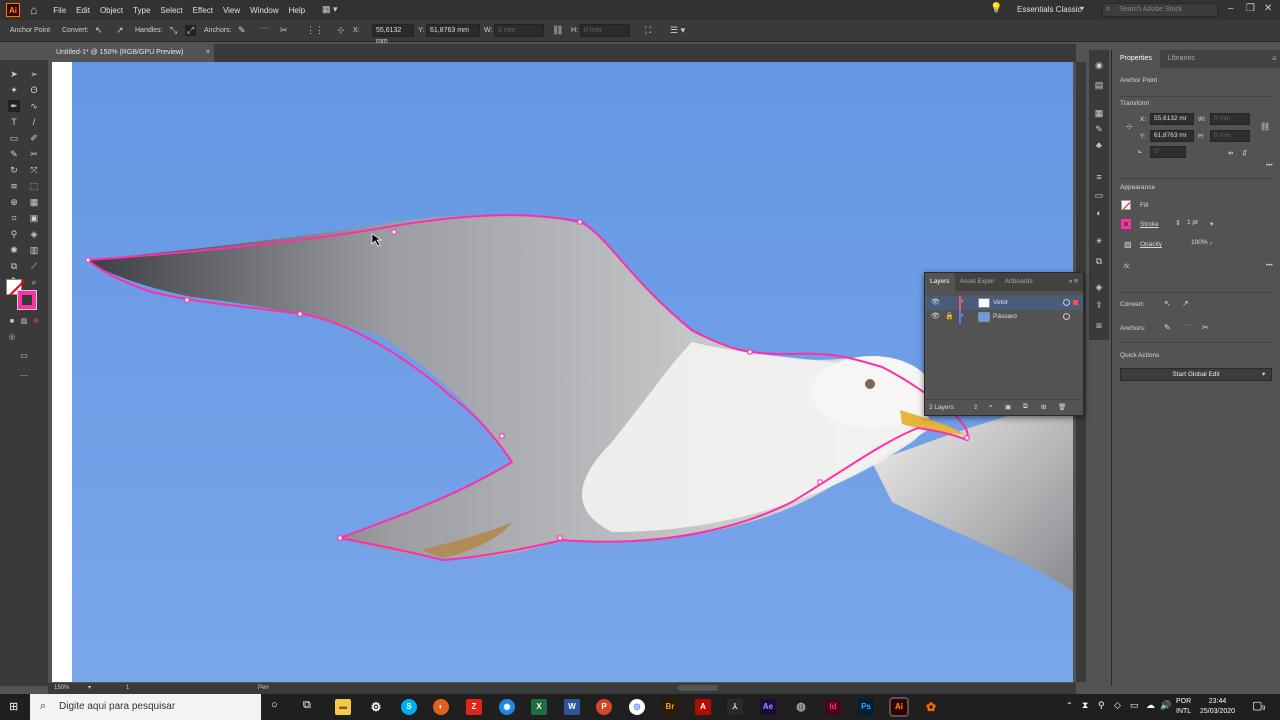 This screenshot has width=1280, height=720. I want to click on tab-artboards: Artboards, so click(1019, 282).